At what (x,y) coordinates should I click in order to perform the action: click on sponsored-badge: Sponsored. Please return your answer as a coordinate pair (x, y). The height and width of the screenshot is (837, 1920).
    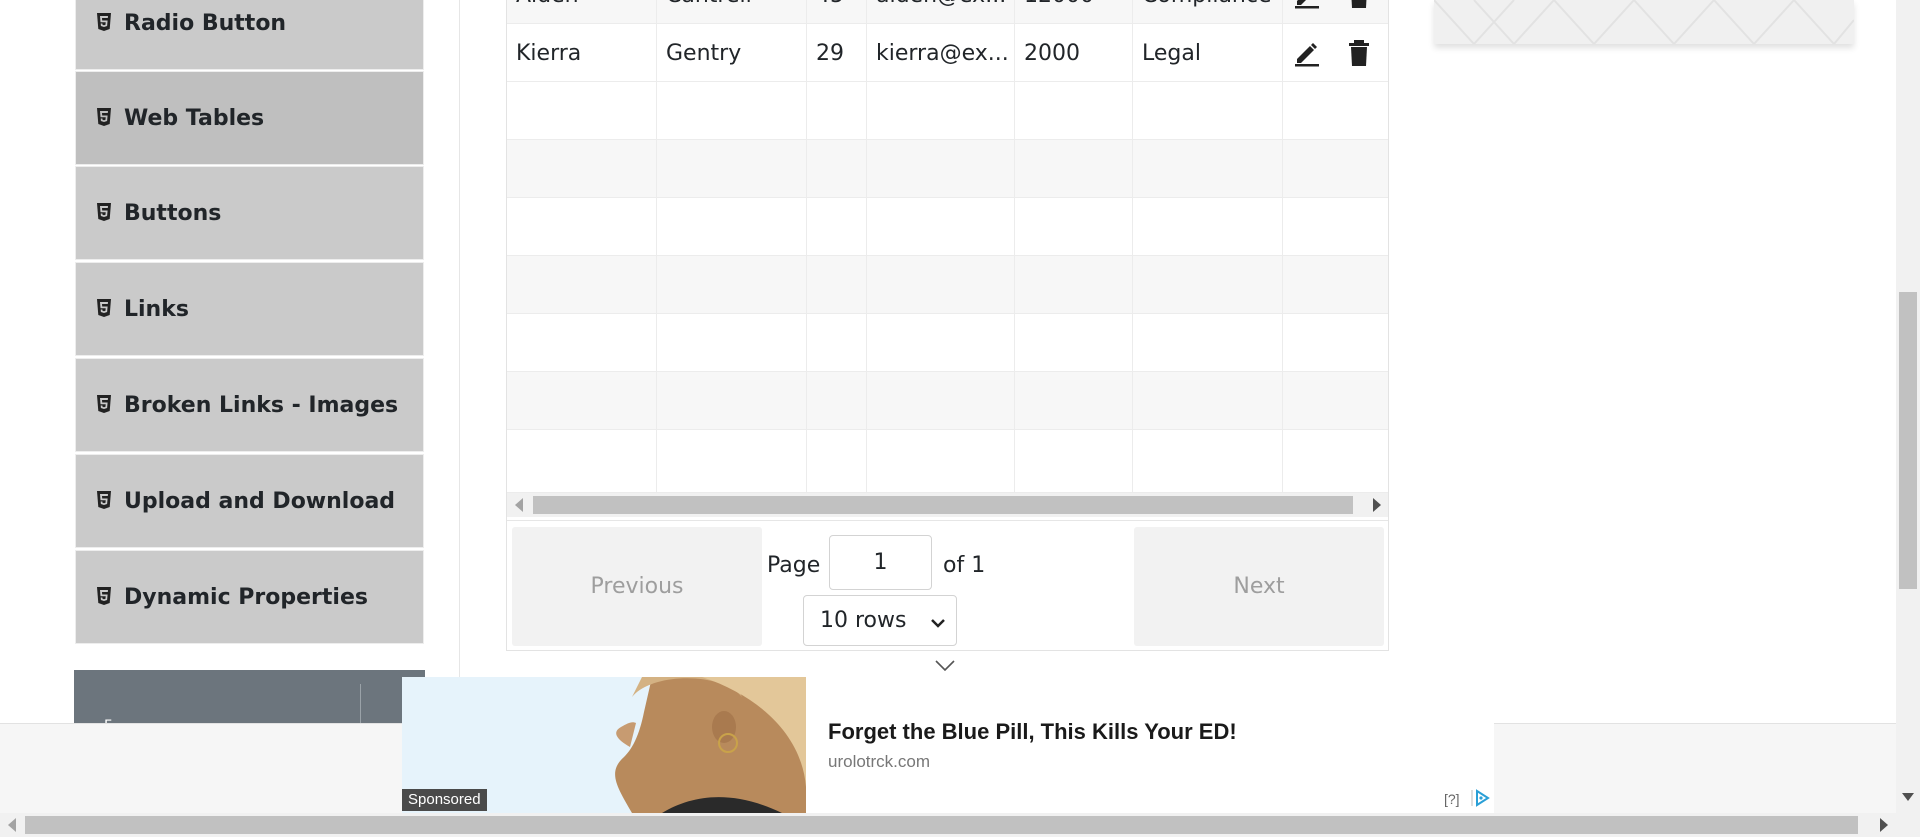
    Looking at the image, I should click on (444, 800).